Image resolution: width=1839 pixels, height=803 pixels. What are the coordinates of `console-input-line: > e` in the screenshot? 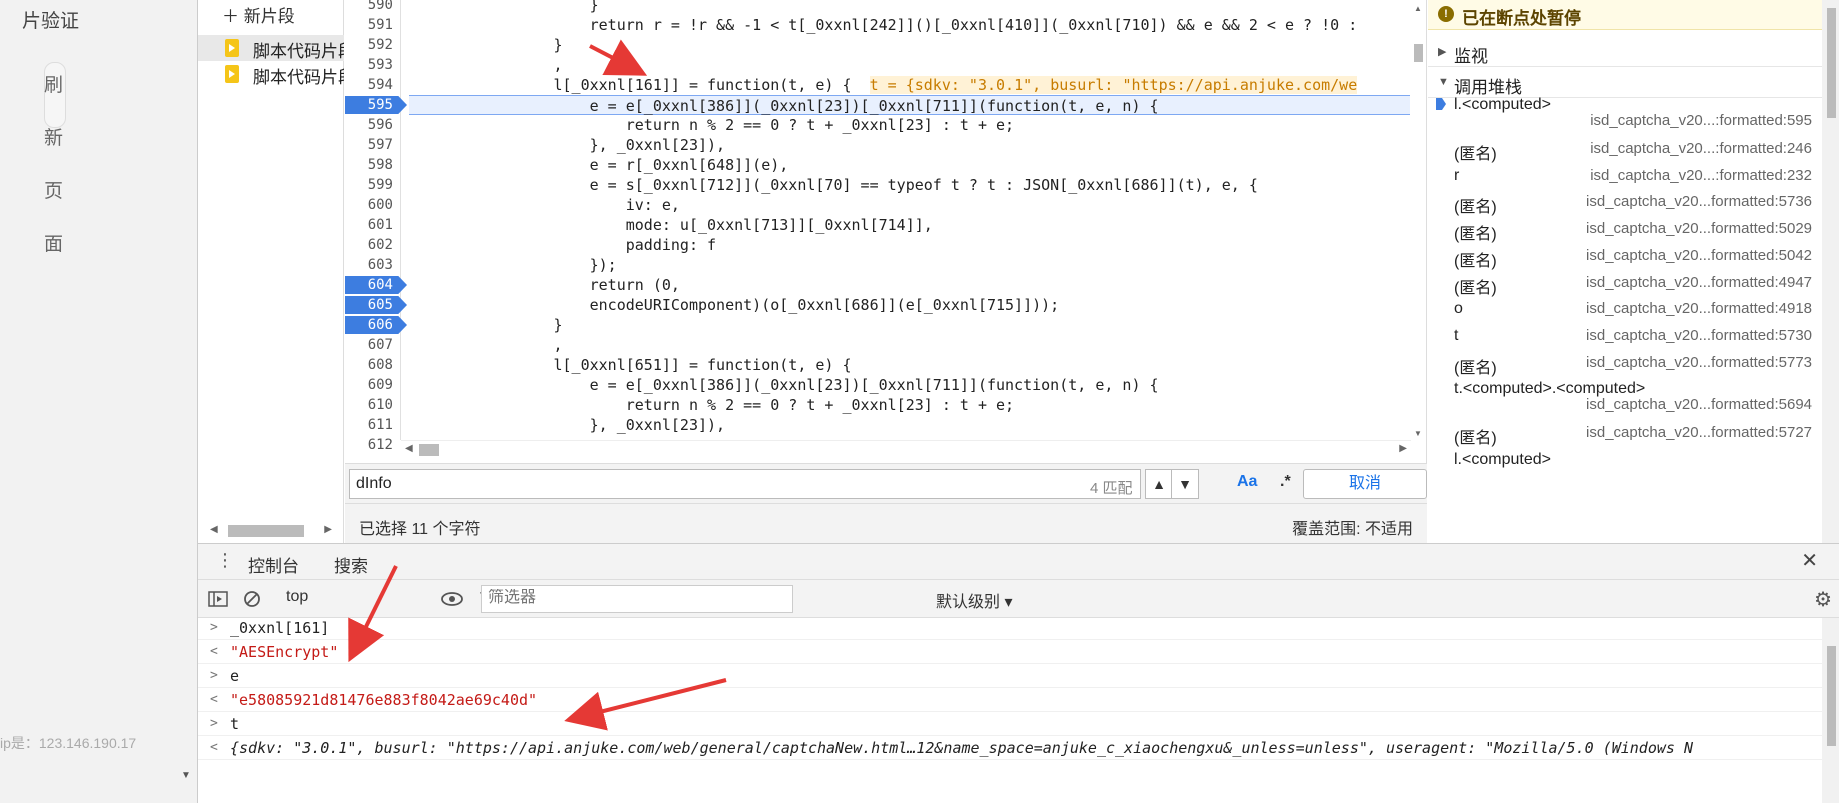 It's located at (1010, 676).